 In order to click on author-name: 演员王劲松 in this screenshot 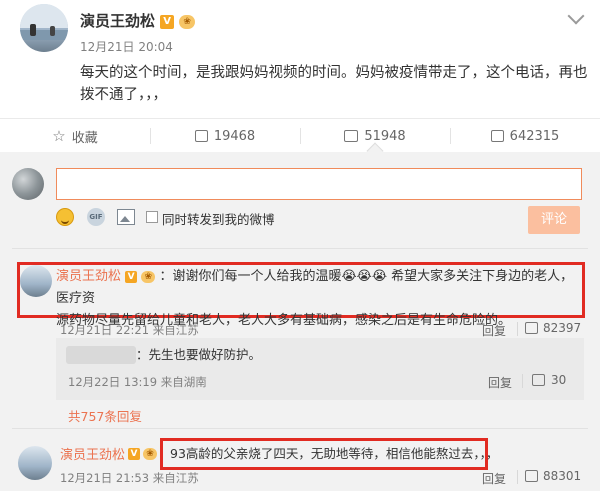, I will do `click(117, 21)`.